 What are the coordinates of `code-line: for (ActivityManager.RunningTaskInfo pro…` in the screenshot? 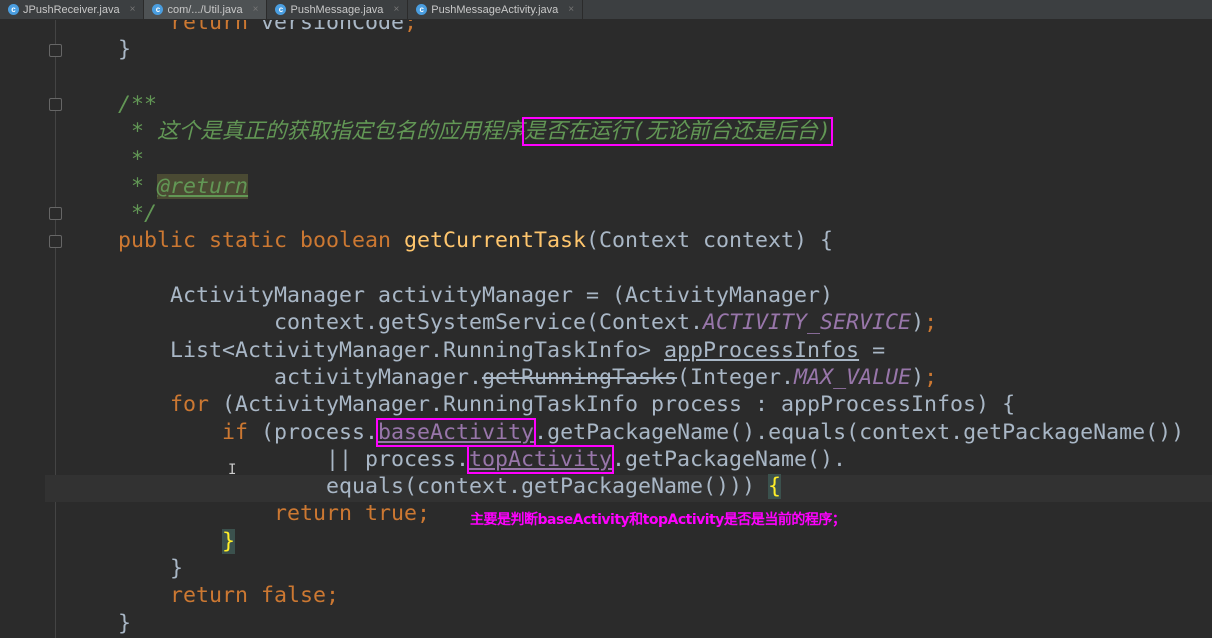 It's located at (540, 404).